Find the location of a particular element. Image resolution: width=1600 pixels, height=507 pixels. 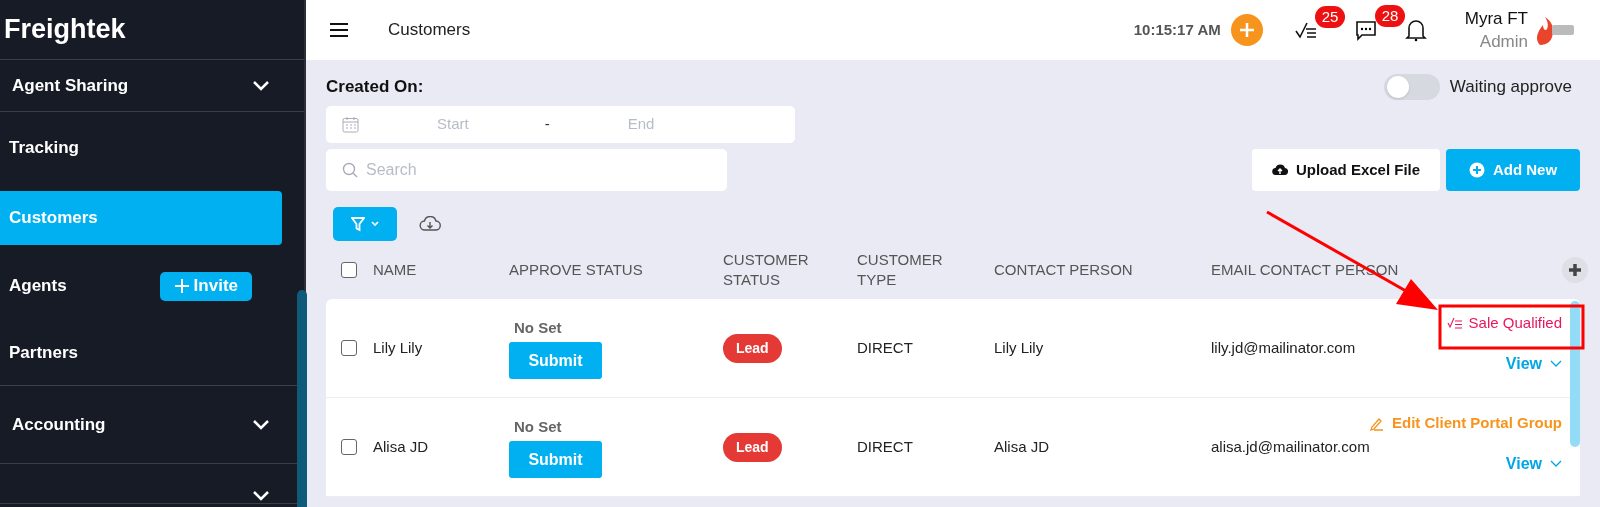

column-header: CUSTOMER TYPE is located at coordinates (900, 270).